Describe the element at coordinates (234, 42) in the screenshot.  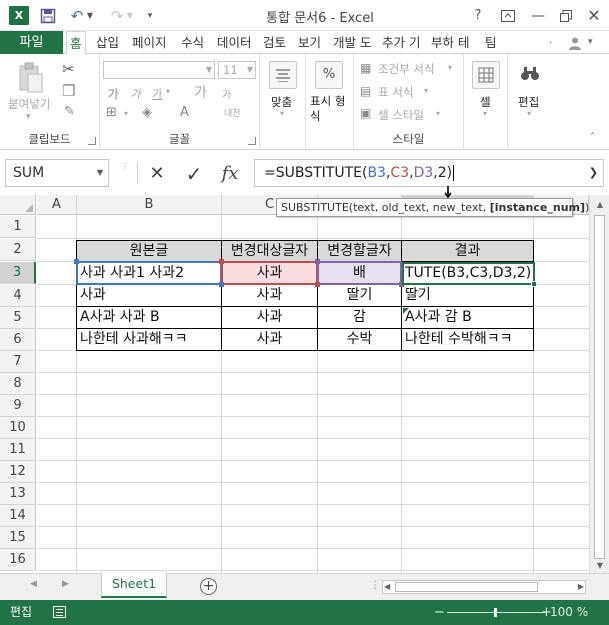
I see `tab-data: 데이터` at that location.